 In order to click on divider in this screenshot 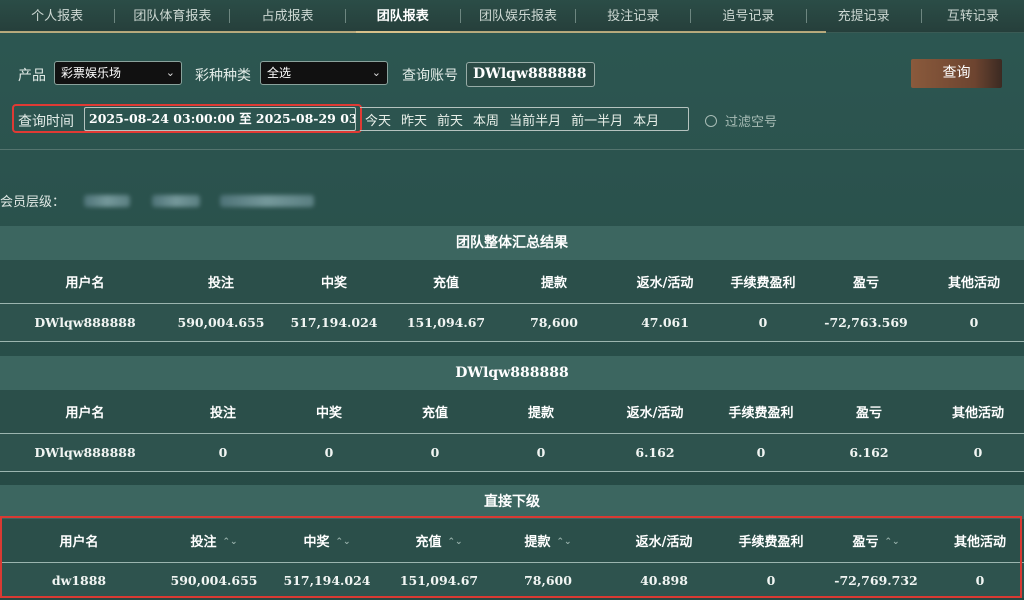, I will do `click(512, 149)`.